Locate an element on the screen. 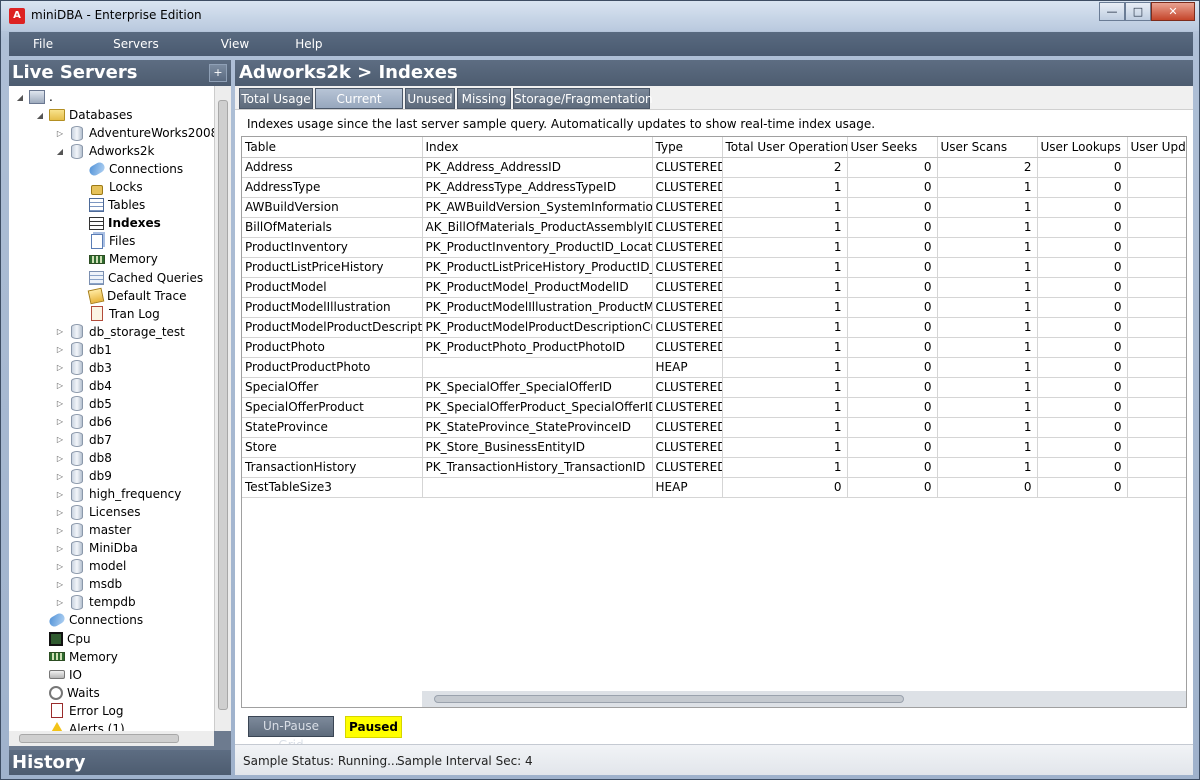 The image size is (1200, 780). tree-node: ▷ tempdb is located at coordinates (95, 602).